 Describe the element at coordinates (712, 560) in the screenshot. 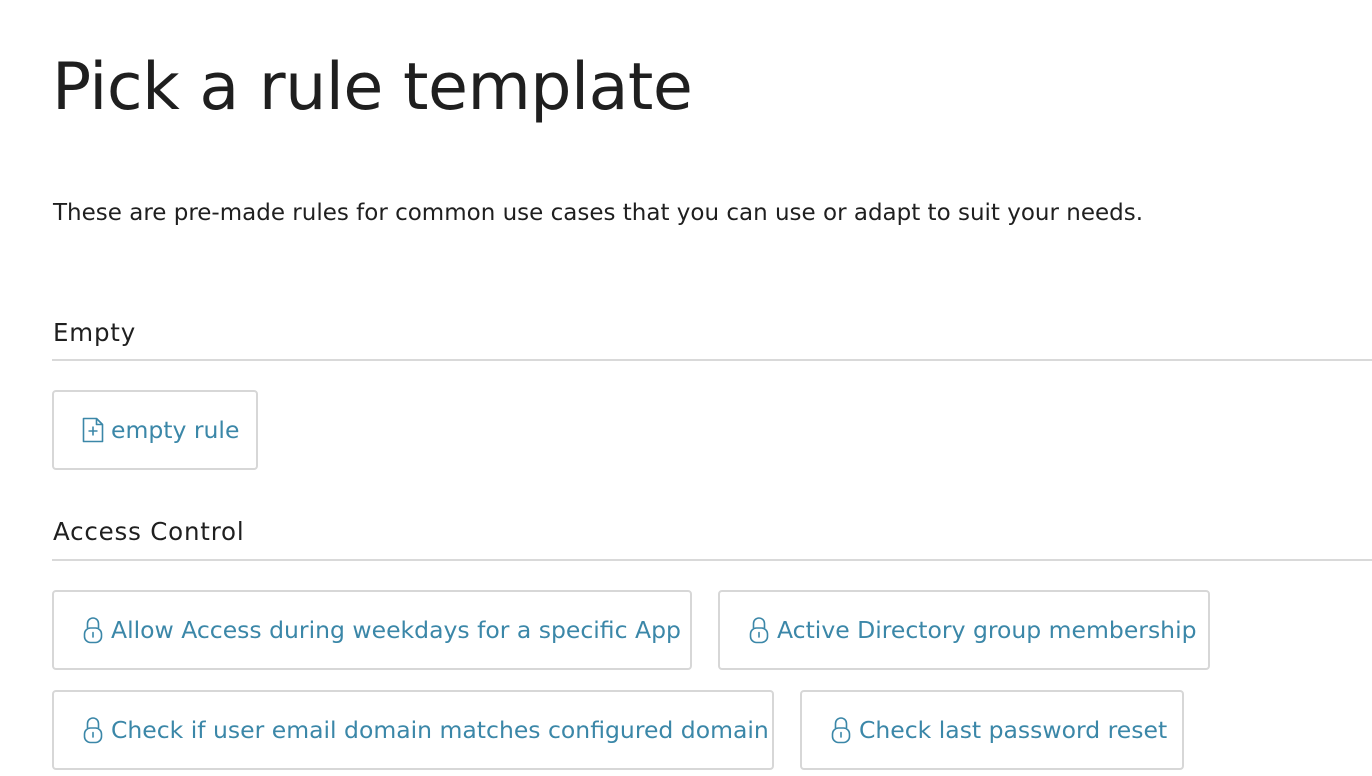

I see `section-divider-access-control` at that location.